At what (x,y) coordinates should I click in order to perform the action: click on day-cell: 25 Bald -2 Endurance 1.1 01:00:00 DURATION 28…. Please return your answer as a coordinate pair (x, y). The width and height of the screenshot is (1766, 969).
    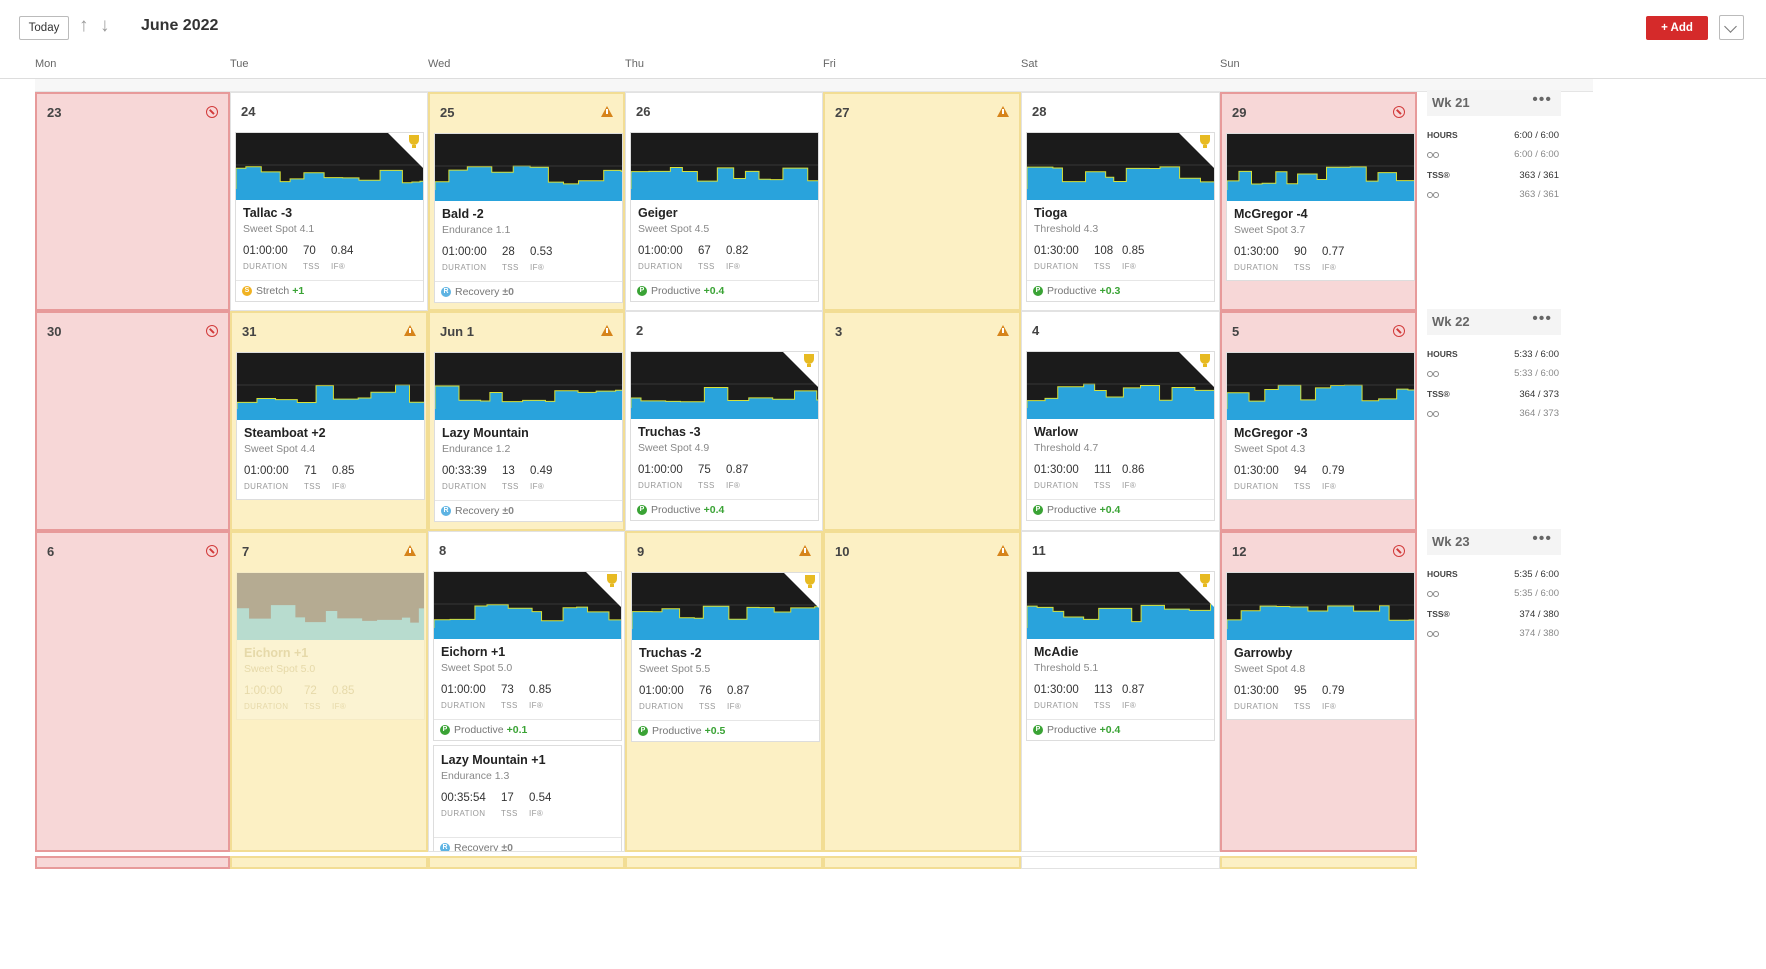
    Looking at the image, I should click on (526, 201).